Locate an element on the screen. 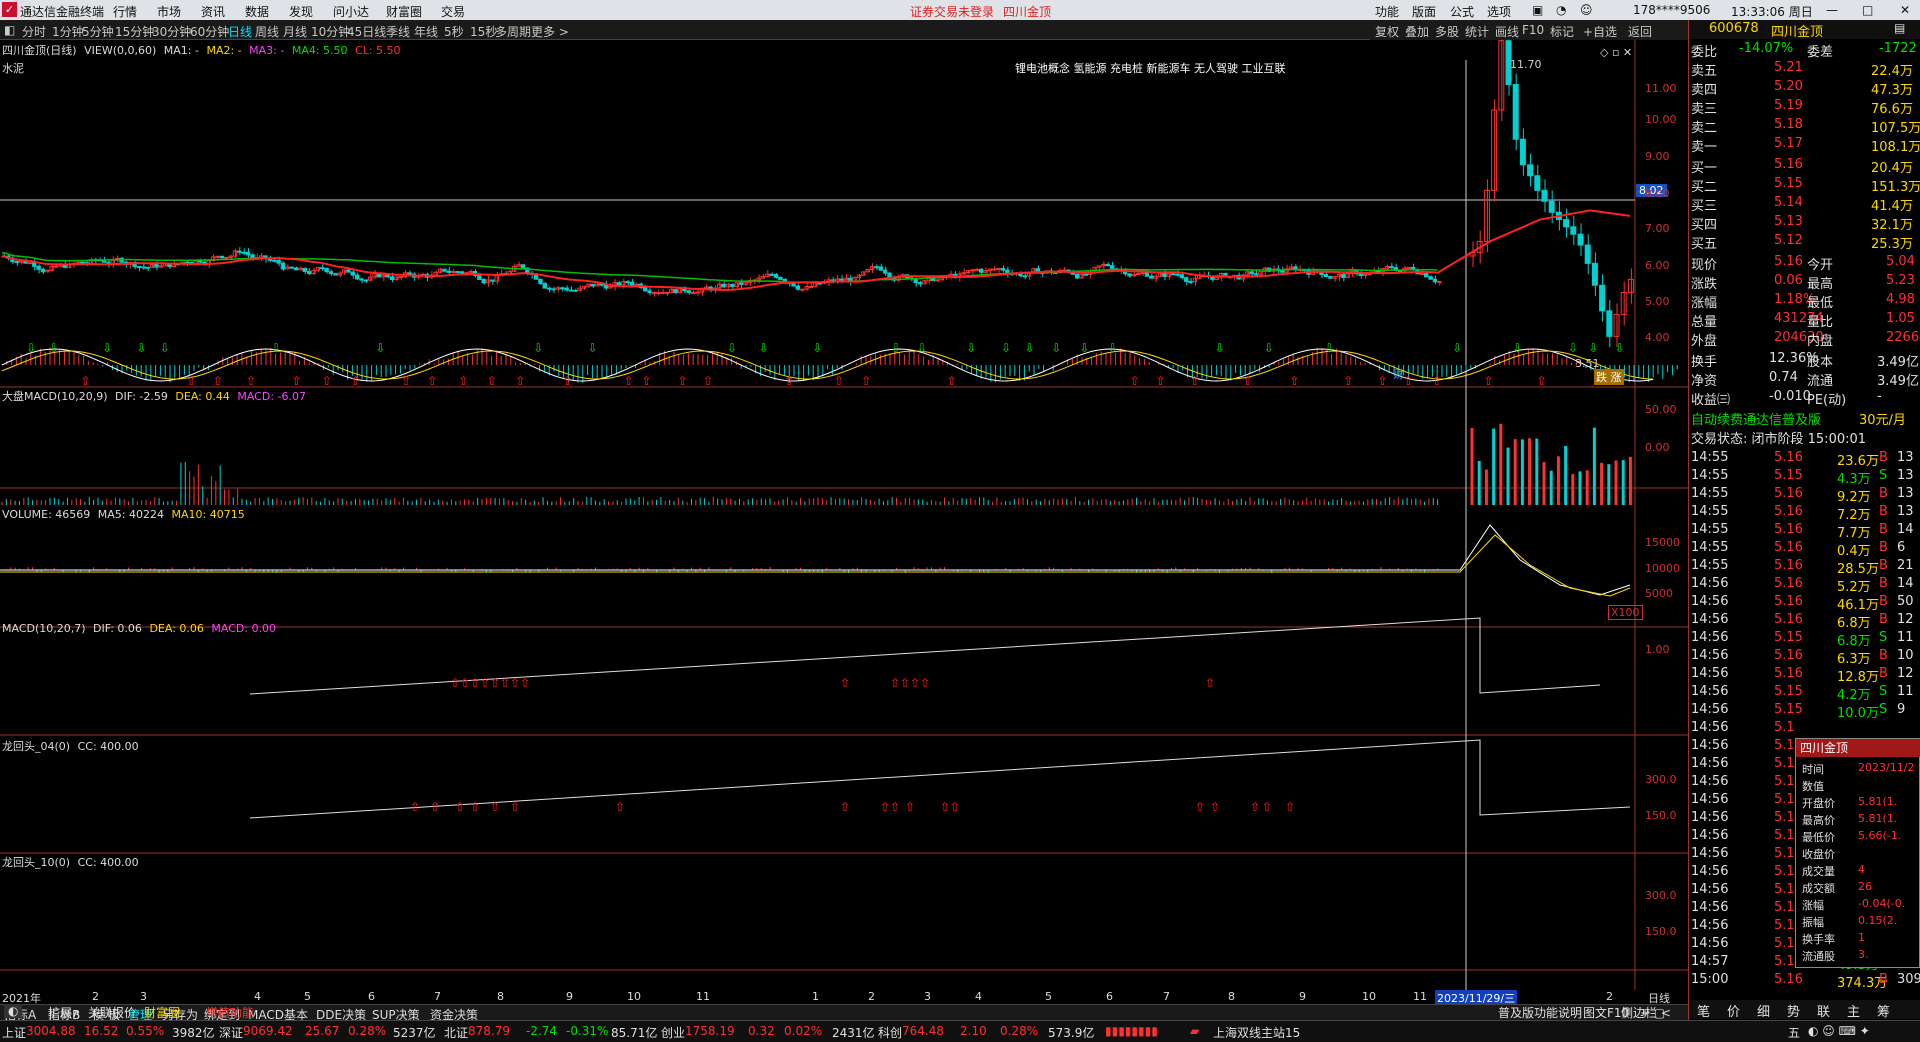 The image size is (1920, 1042). tool-1: 叠加 is located at coordinates (1417, 31).